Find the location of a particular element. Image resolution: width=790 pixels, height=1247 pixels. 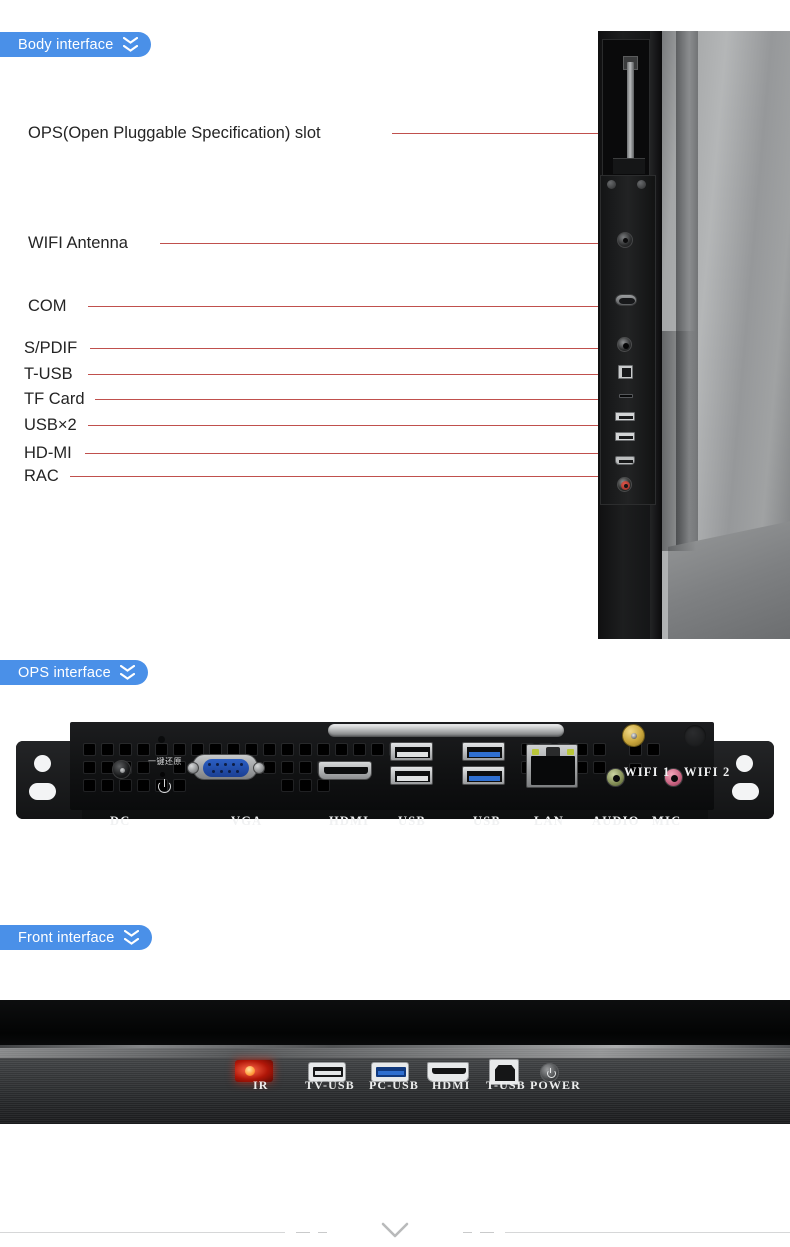

callout-label: T-USB is located at coordinates (48, 373).